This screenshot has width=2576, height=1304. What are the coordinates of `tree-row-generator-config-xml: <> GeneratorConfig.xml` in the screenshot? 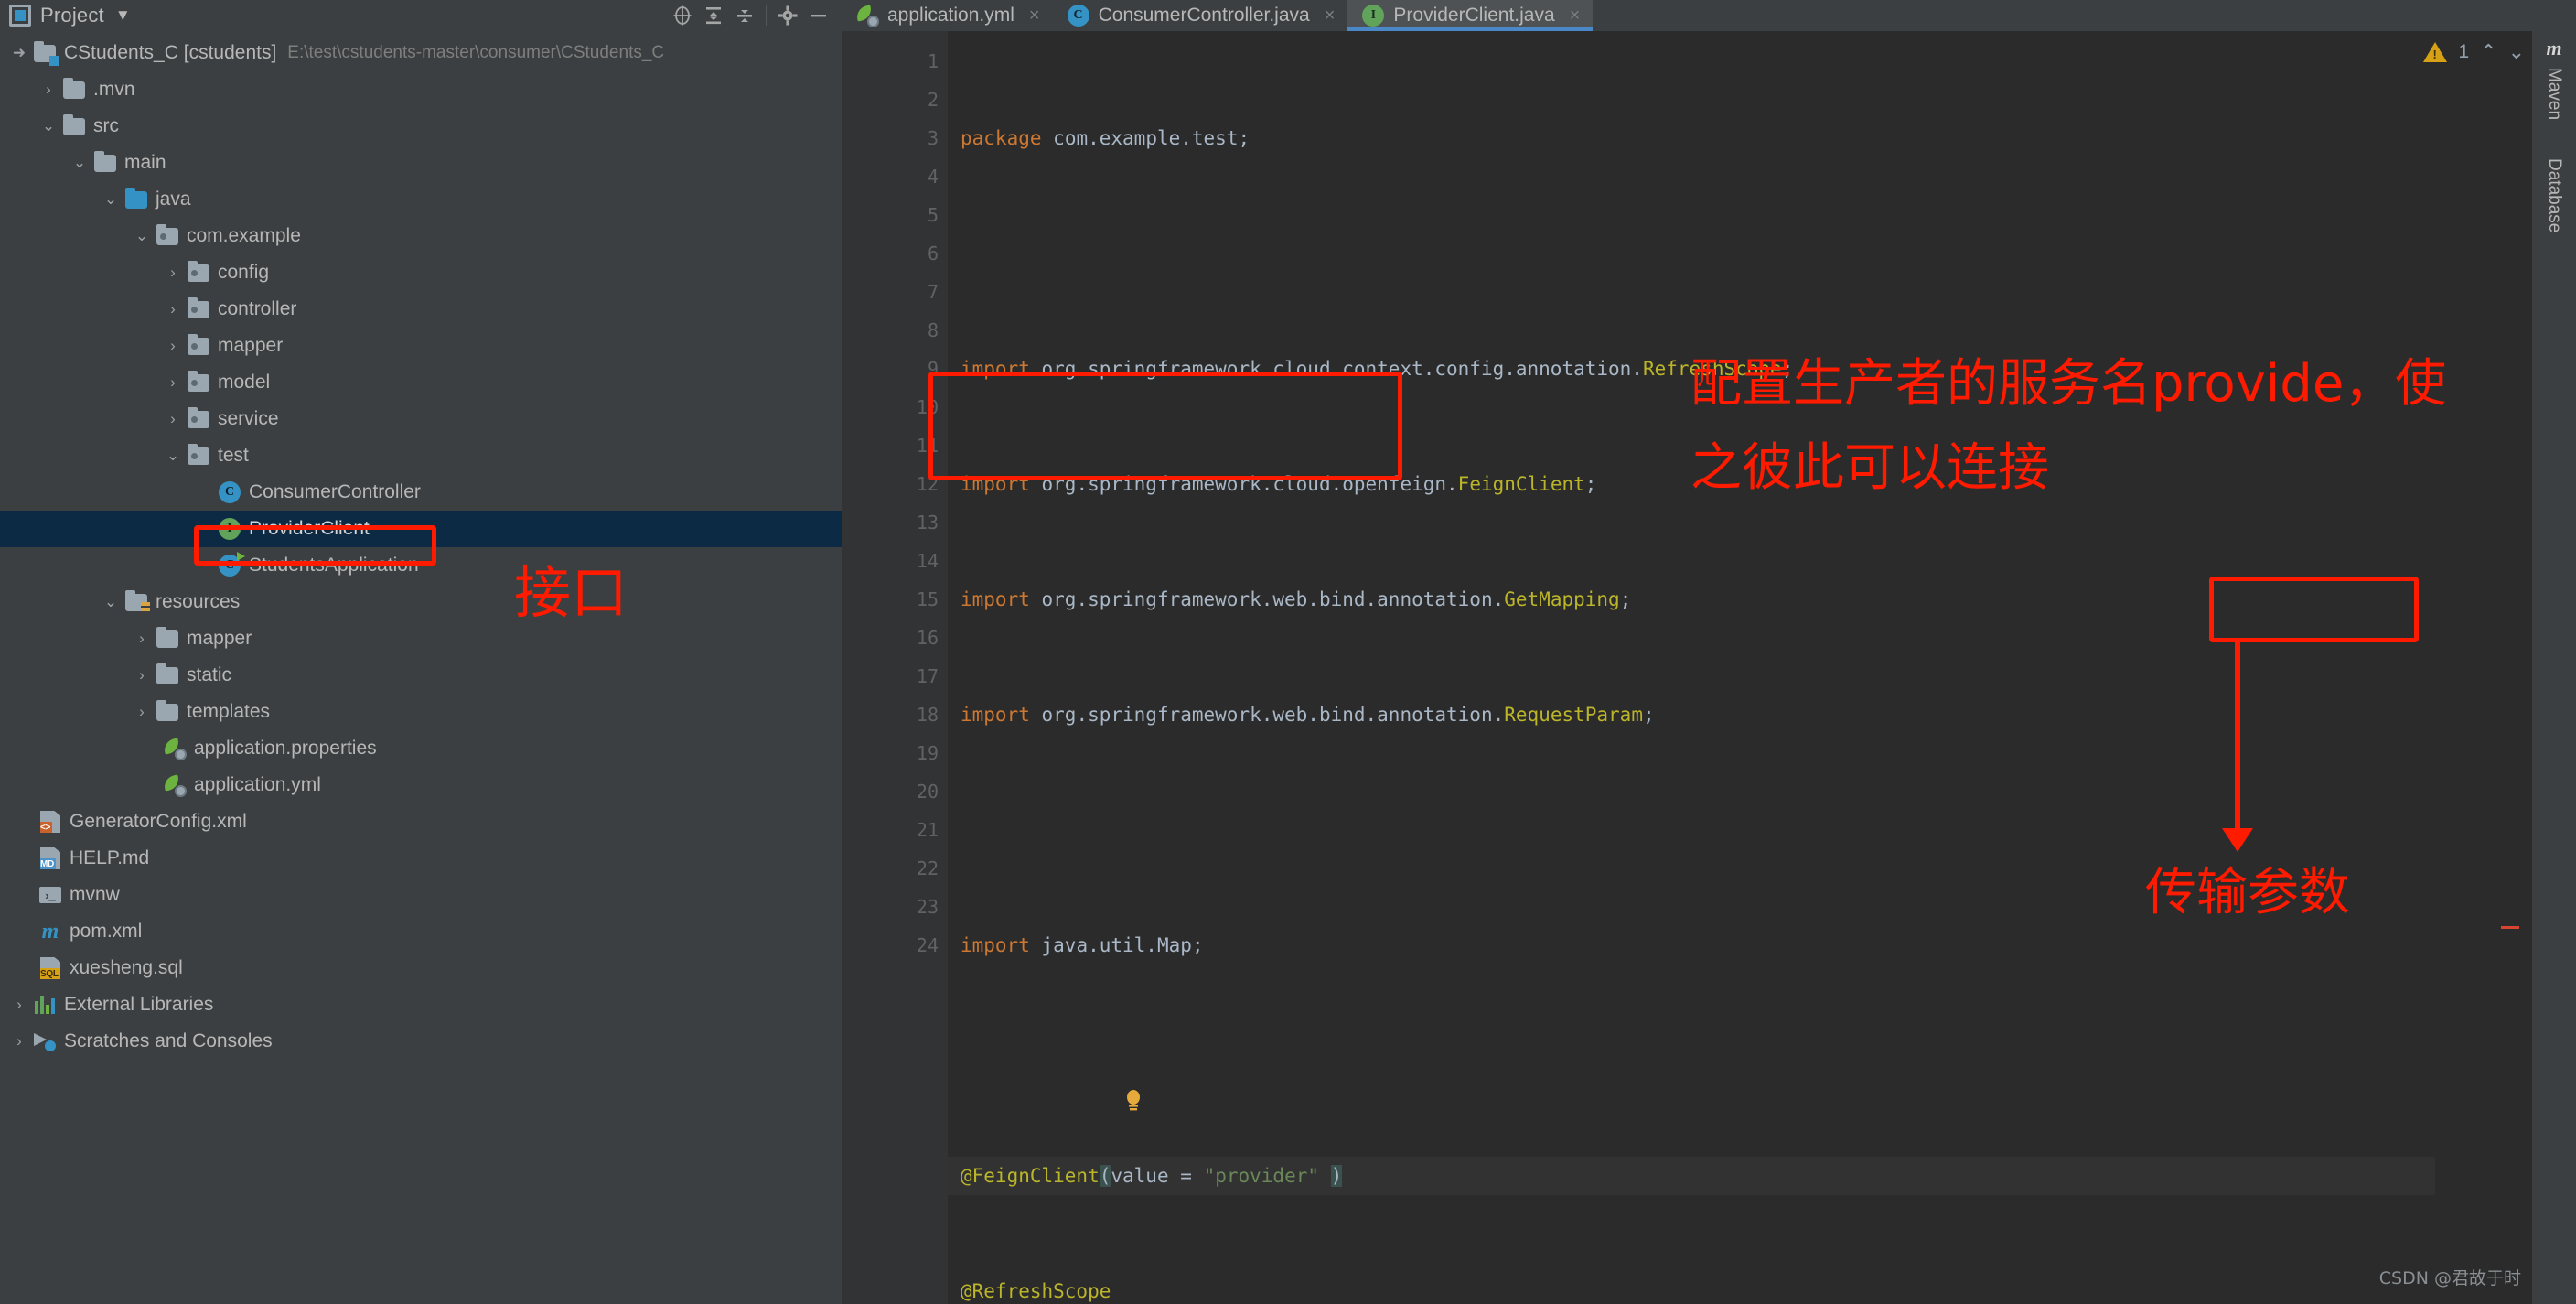 It's located at (421, 821).